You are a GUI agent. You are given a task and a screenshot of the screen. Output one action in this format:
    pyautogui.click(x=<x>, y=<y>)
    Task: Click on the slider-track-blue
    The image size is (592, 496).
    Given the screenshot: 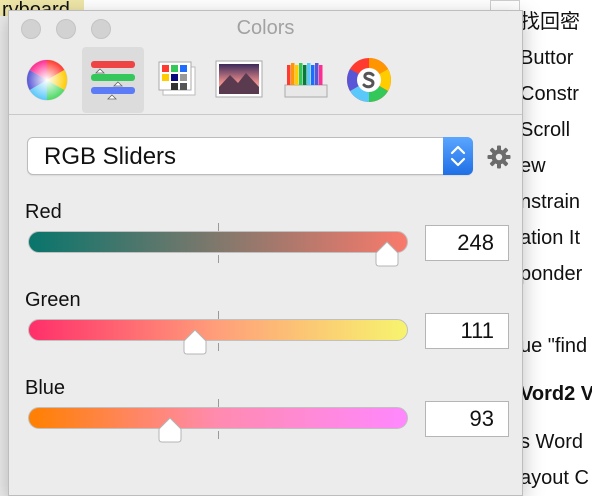 What is the action you would take?
    pyautogui.click(x=218, y=418)
    